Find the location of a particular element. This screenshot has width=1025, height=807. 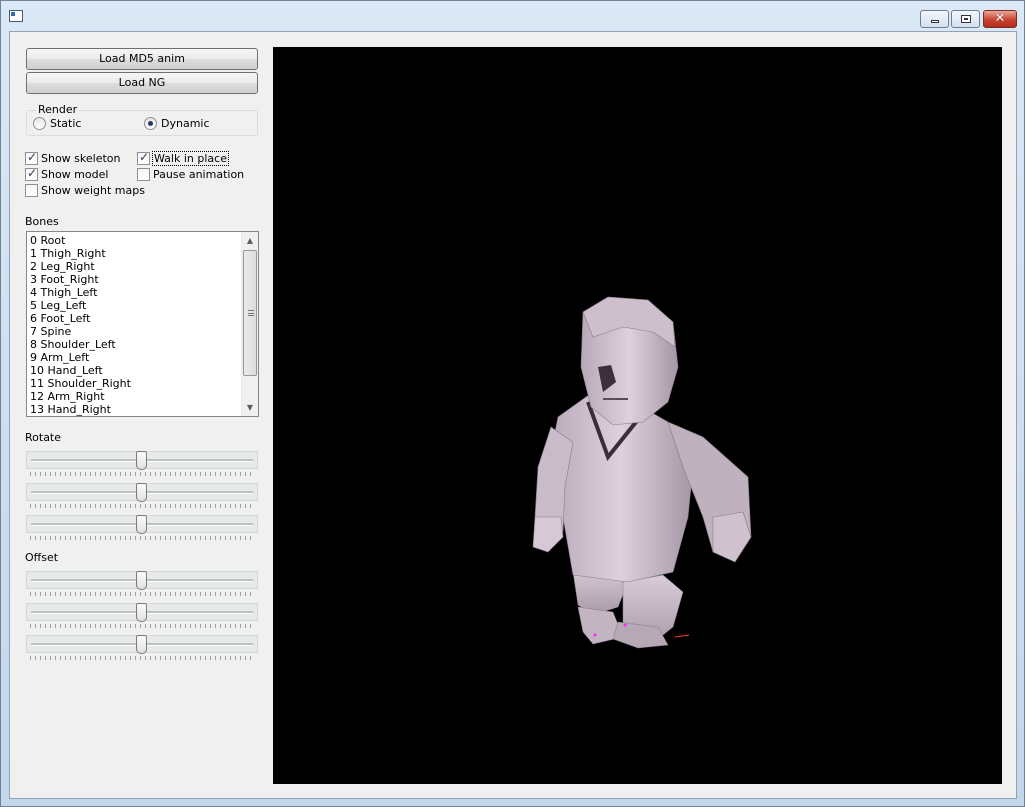

character-model is located at coordinates (642, 472).